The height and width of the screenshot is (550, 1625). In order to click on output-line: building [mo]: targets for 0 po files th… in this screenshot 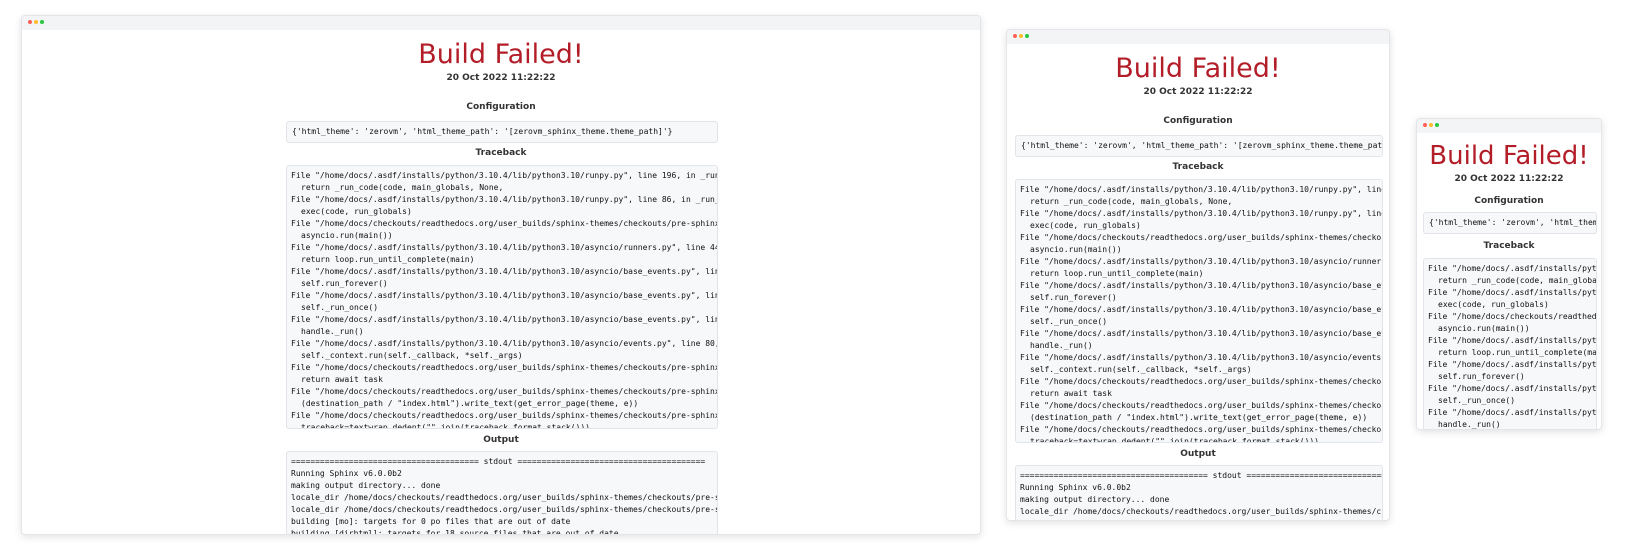, I will do `click(431, 521)`.